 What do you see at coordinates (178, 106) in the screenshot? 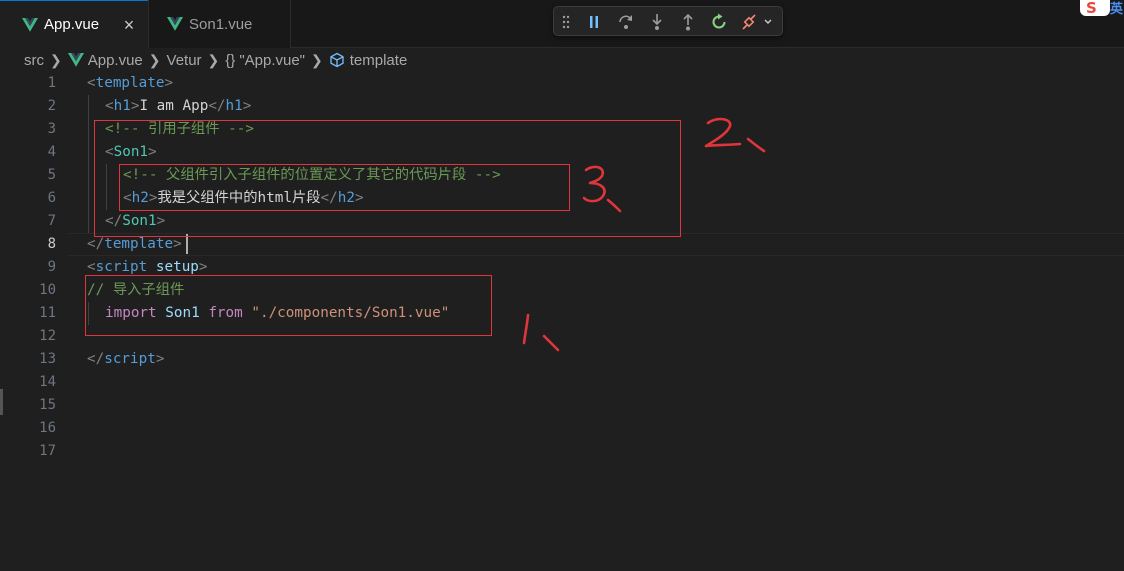
I see `code-line-2: <h1>I am App</h1>` at bounding box center [178, 106].